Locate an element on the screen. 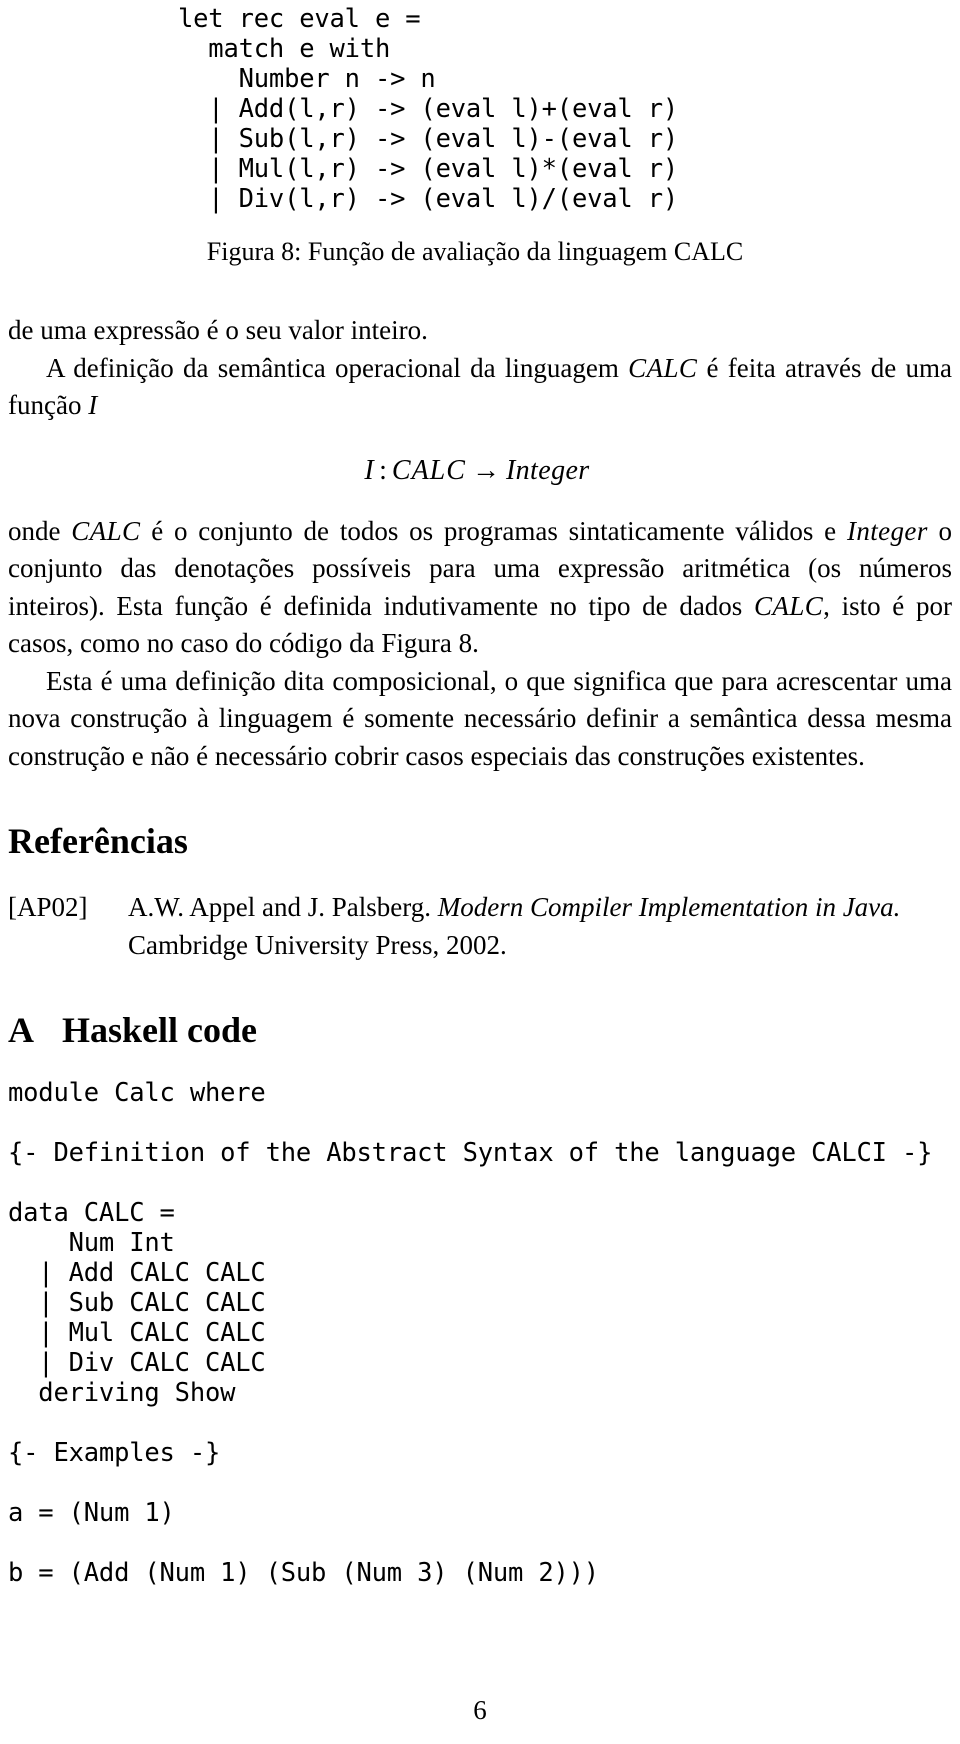 Image resolution: width=960 pixels, height=1744 pixels. page-number: 6 is located at coordinates (480, 1710).